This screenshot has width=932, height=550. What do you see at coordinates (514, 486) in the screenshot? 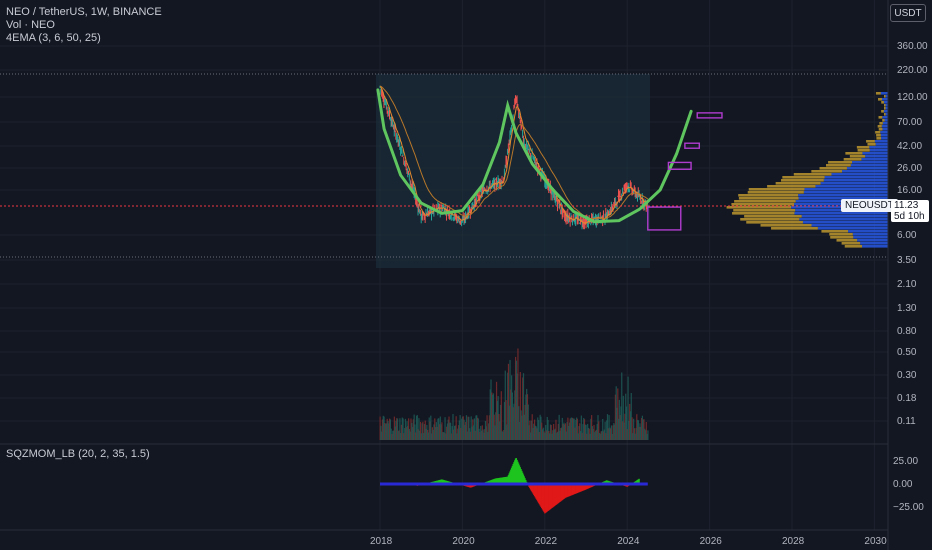
I see `squeeze-momentum` at bounding box center [514, 486].